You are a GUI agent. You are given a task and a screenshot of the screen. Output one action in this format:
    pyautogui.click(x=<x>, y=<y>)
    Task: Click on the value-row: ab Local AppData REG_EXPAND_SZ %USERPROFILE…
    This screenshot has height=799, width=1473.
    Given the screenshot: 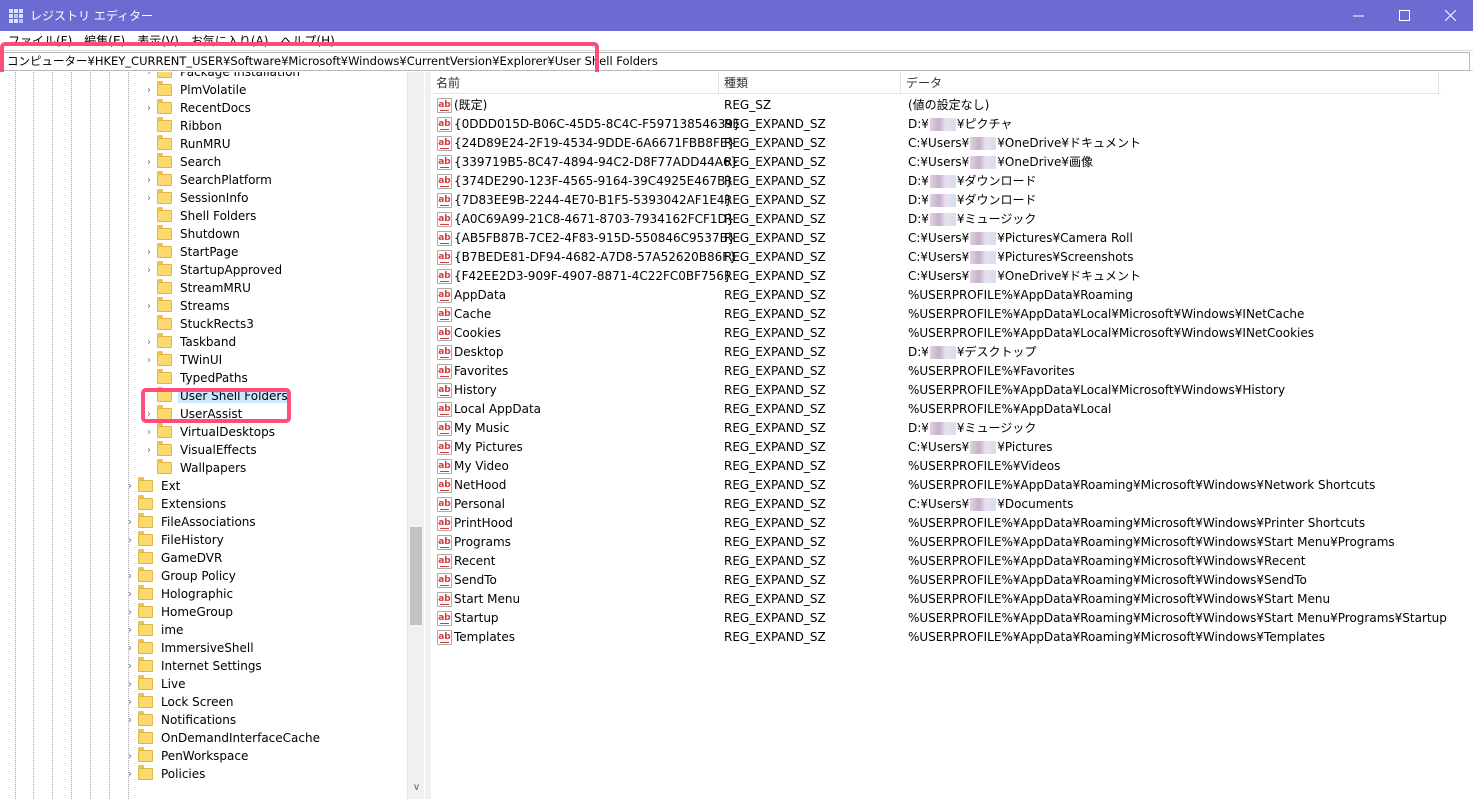 What is the action you would take?
    pyautogui.click(x=951, y=409)
    